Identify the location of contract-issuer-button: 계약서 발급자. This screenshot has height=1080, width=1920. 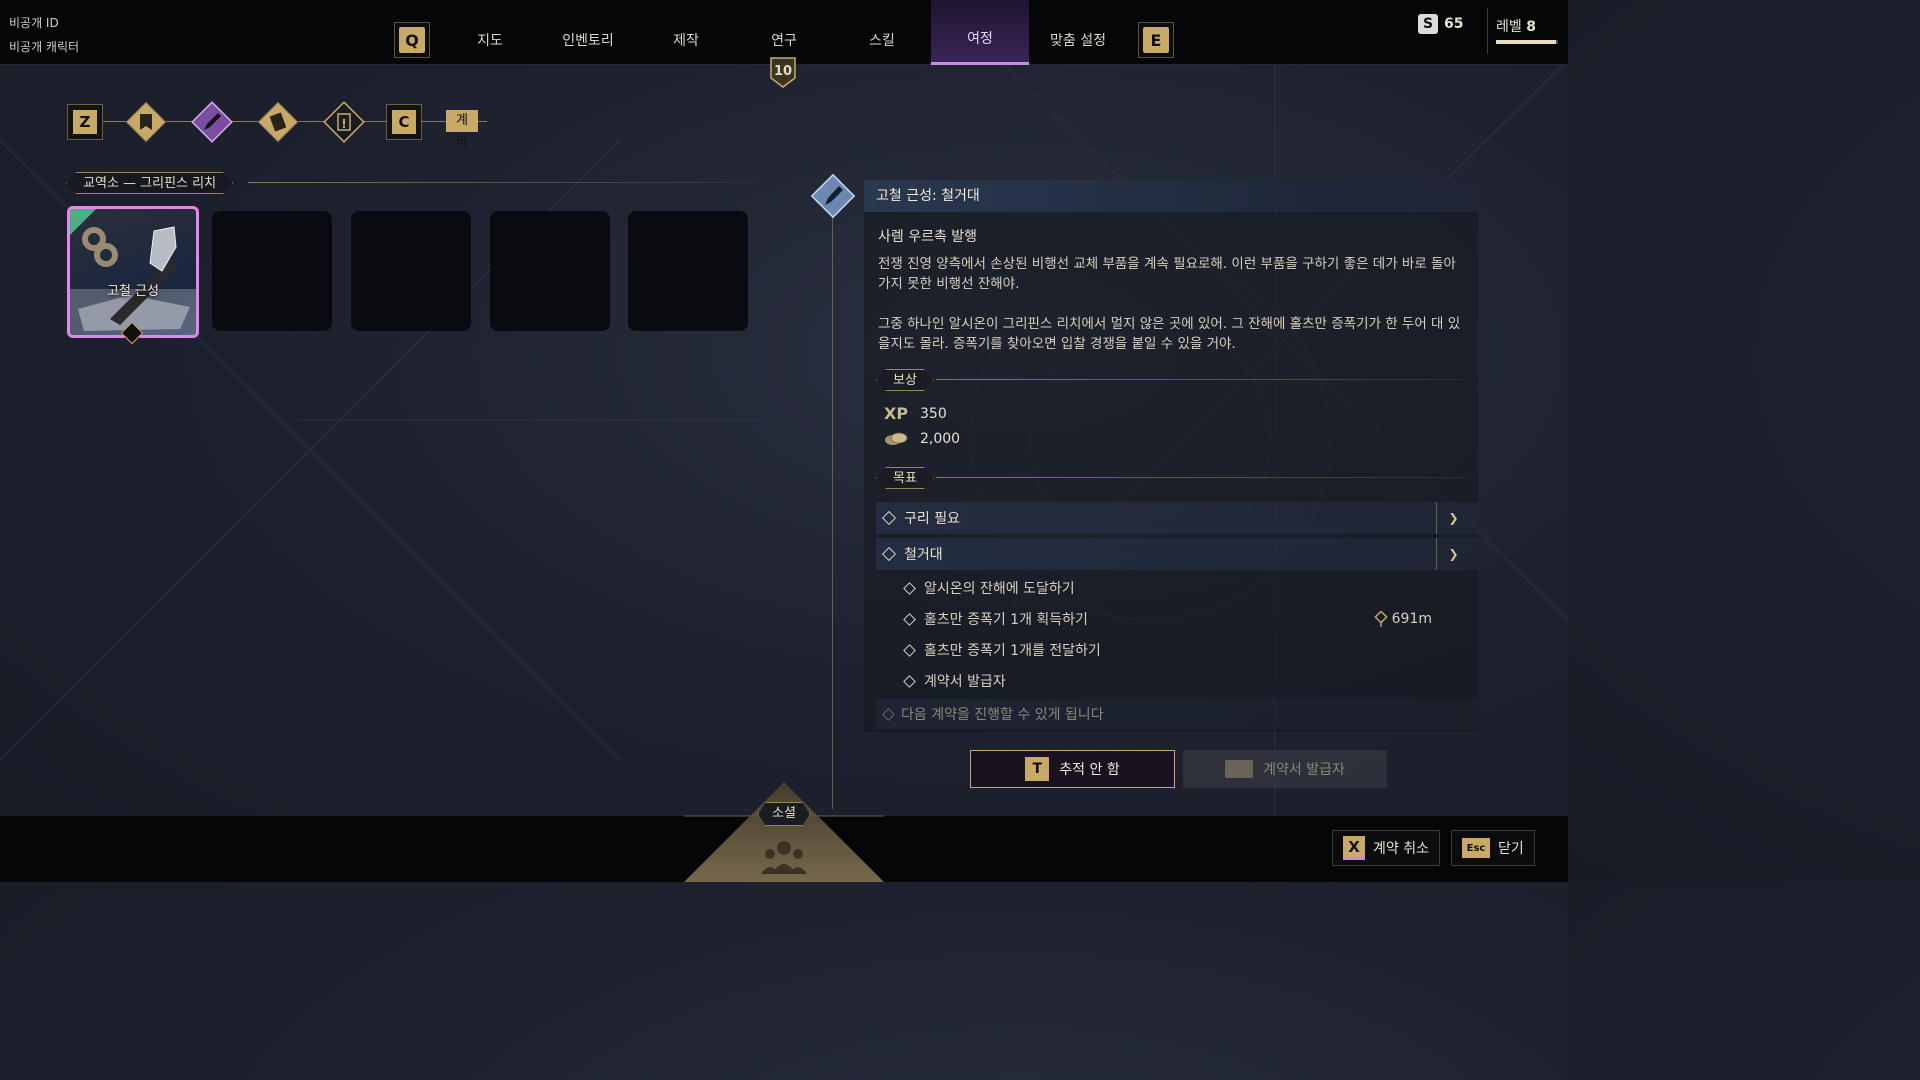
(1285, 769).